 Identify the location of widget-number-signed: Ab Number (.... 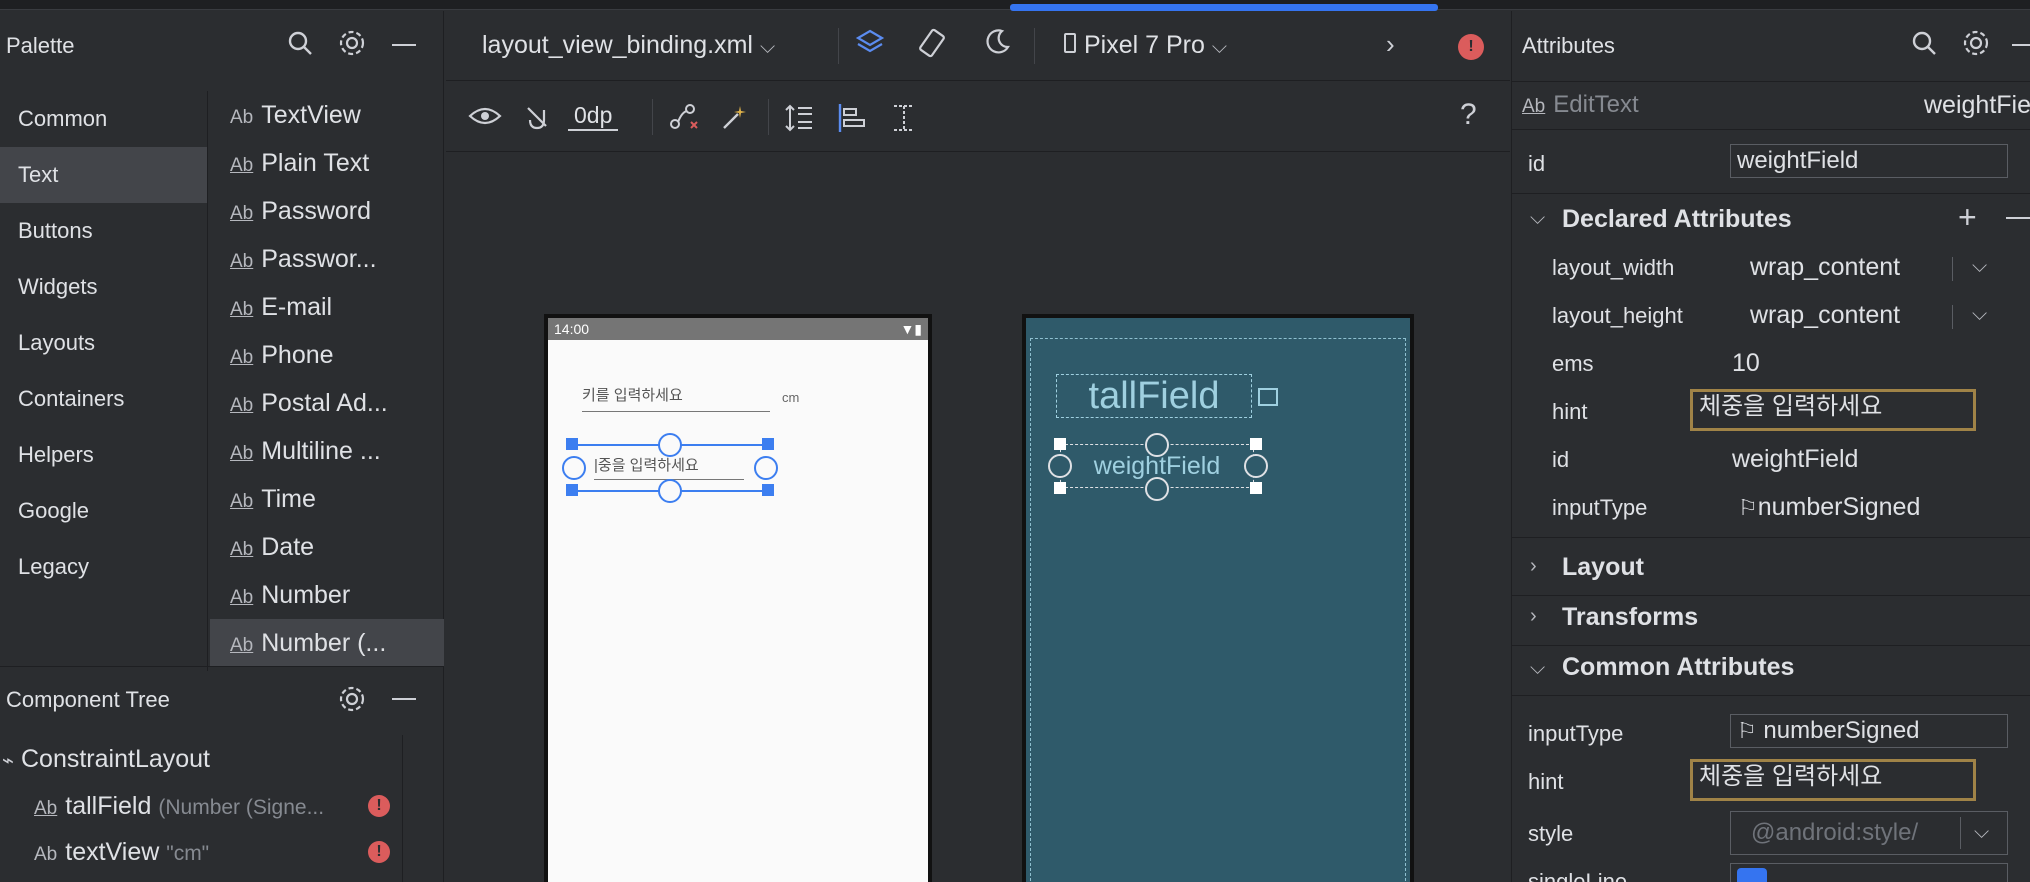
(327, 643).